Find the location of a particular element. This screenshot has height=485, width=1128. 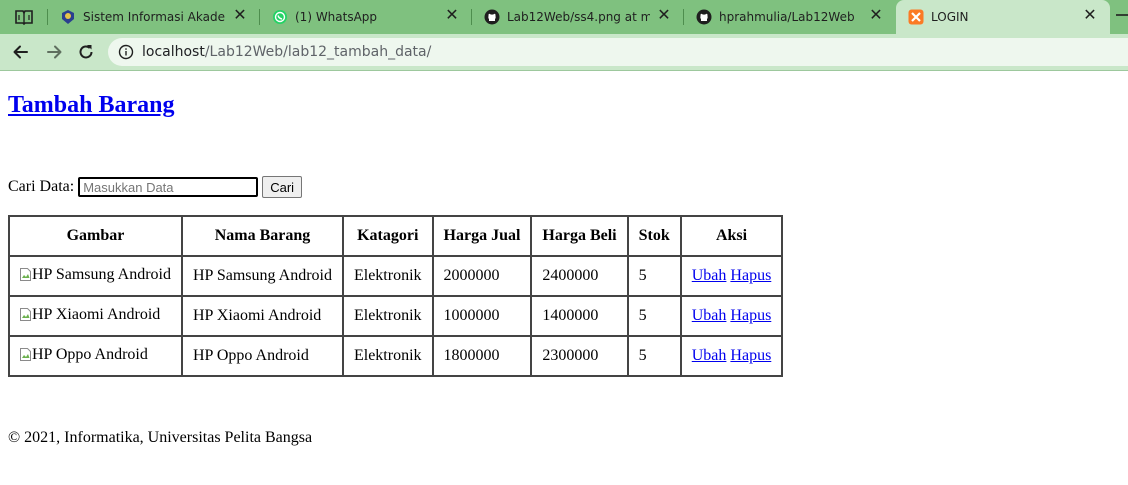

url-path: /Lab12Web/lab12_tambah_data/ is located at coordinates (318, 52).